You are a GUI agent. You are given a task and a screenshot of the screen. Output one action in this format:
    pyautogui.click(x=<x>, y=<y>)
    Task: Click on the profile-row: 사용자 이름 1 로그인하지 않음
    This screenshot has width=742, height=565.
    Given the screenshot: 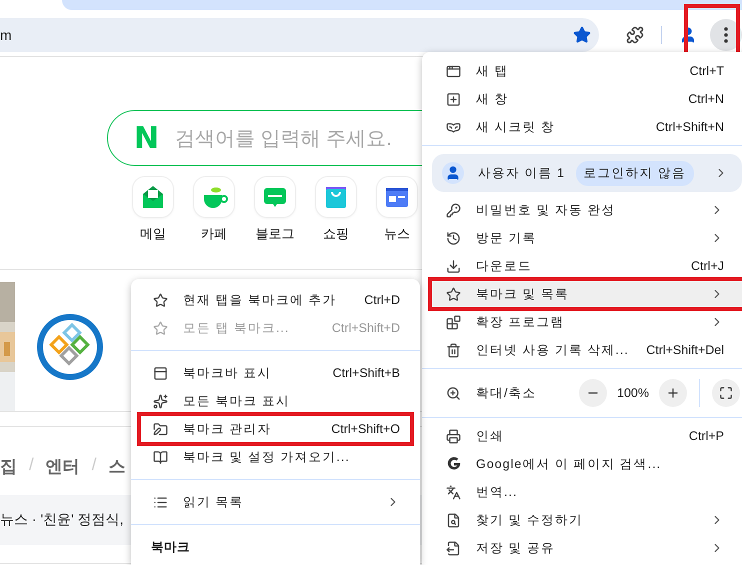 What is the action you would take?
    pyautogui.click(x=587, y=173)
    